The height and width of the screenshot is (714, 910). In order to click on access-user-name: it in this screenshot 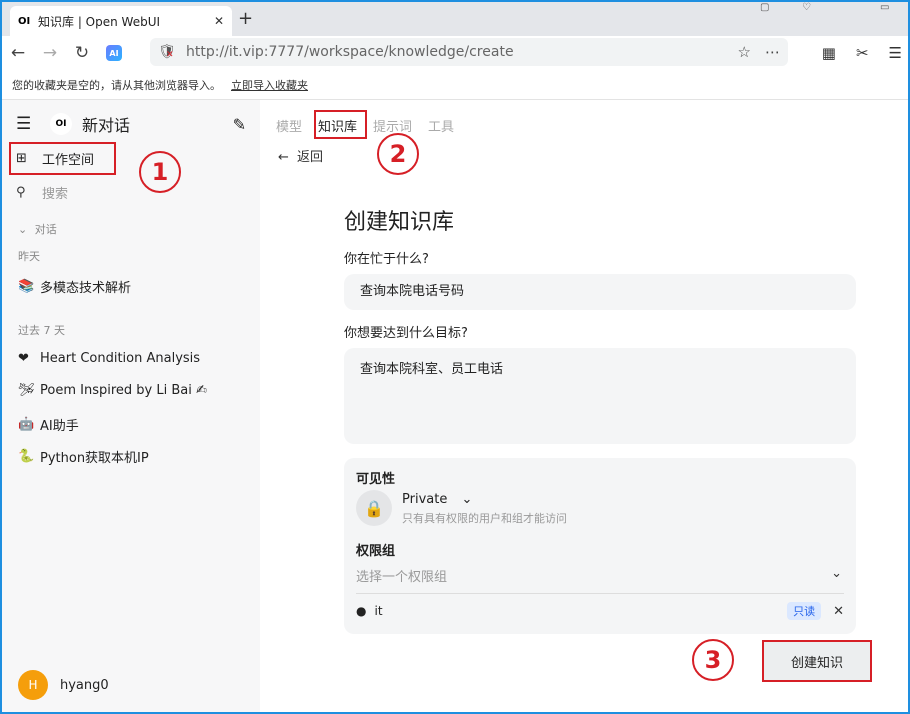, I will do `click(378, 611)`.